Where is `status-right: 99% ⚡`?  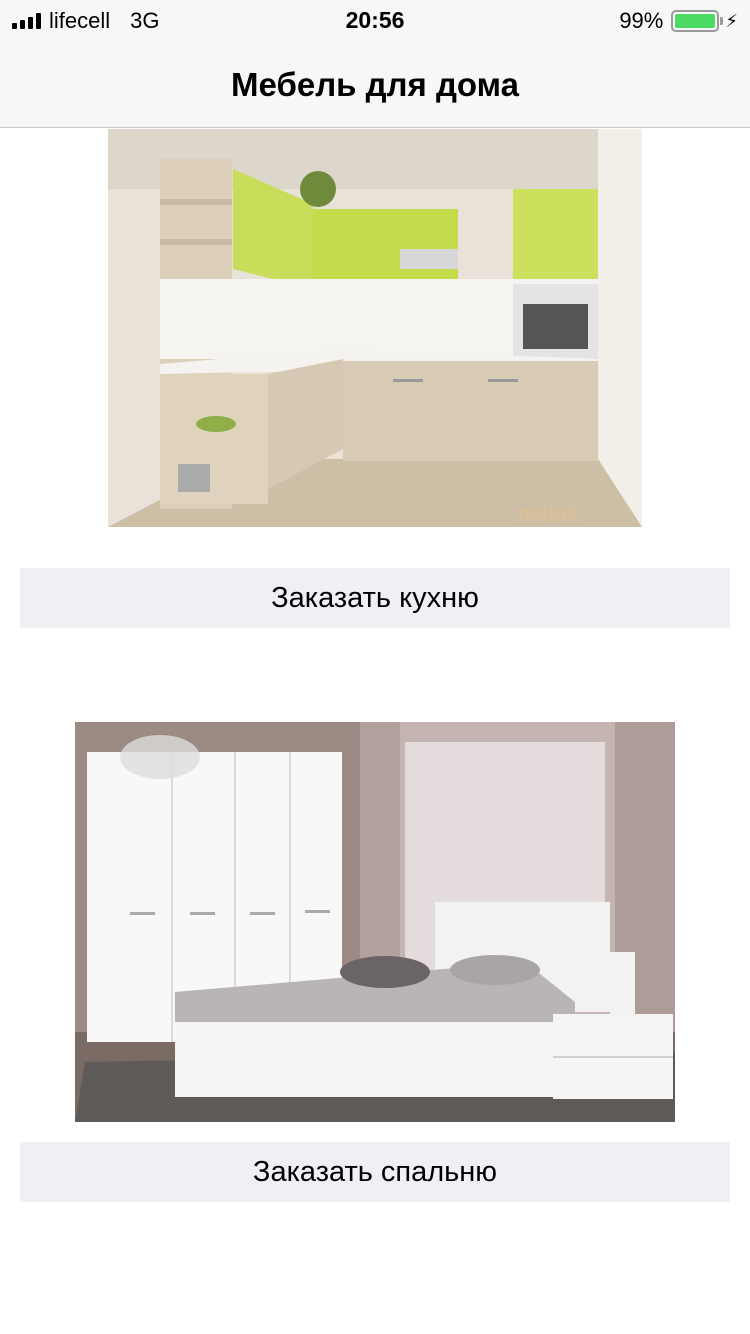 status-right: 99% ⚡ is located at coordinates (678, 21).